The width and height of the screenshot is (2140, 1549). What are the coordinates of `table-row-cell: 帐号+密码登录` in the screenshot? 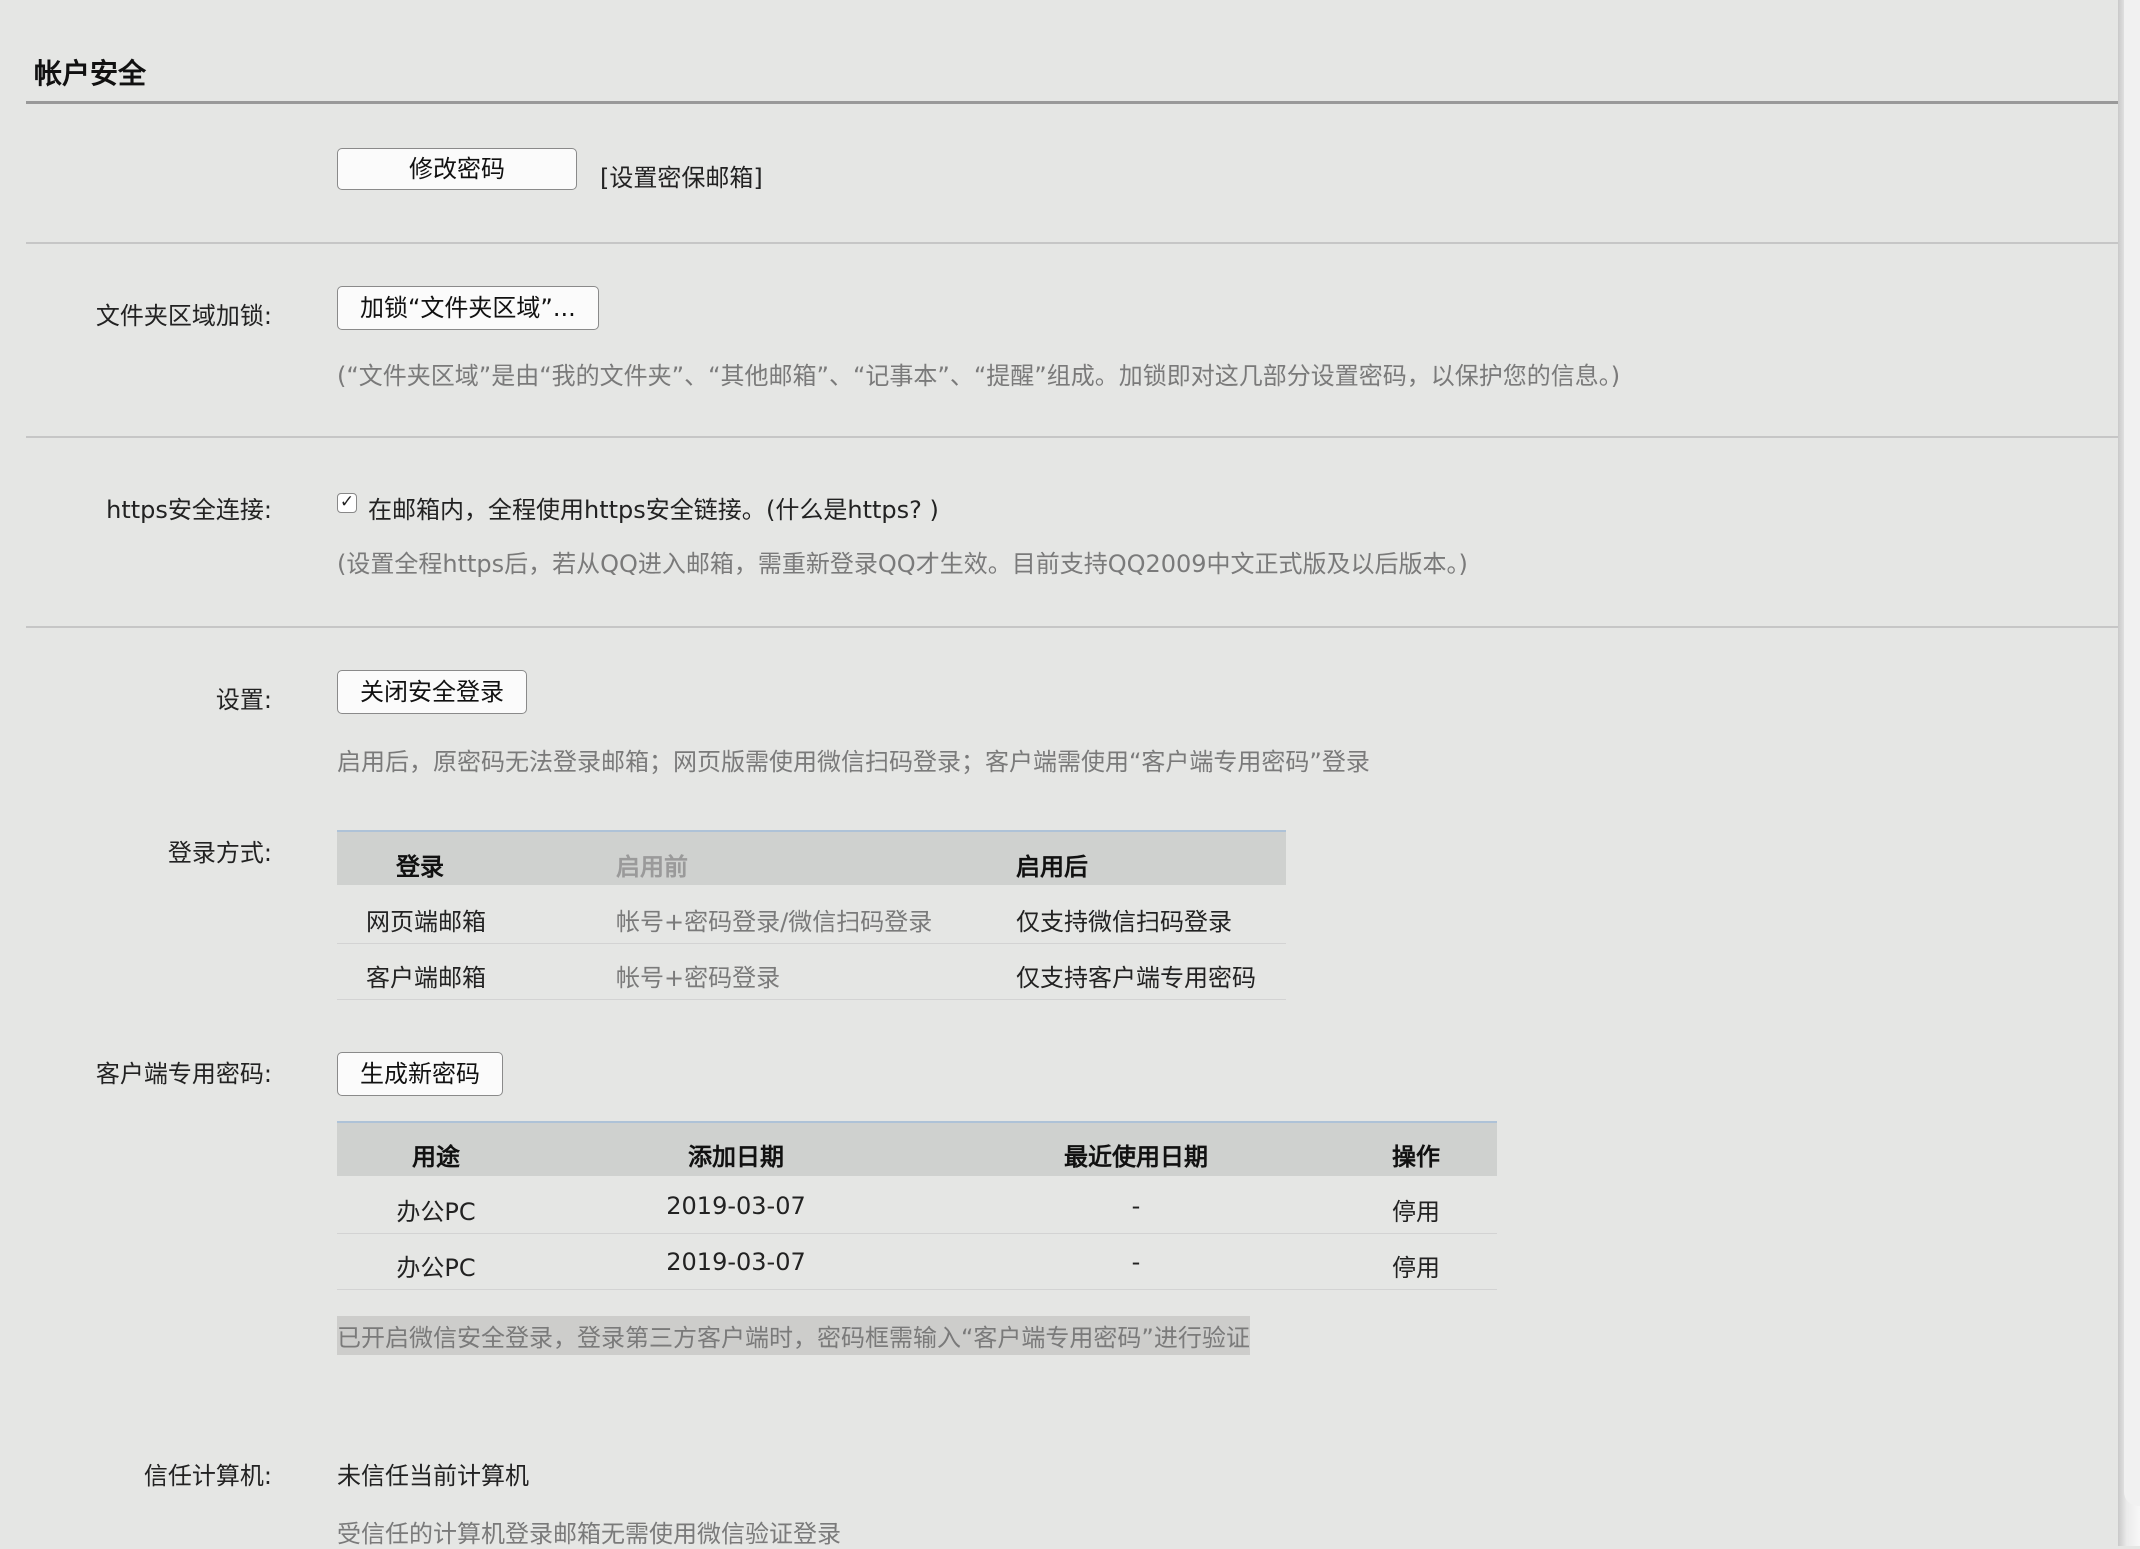 It's located at (698, 978).